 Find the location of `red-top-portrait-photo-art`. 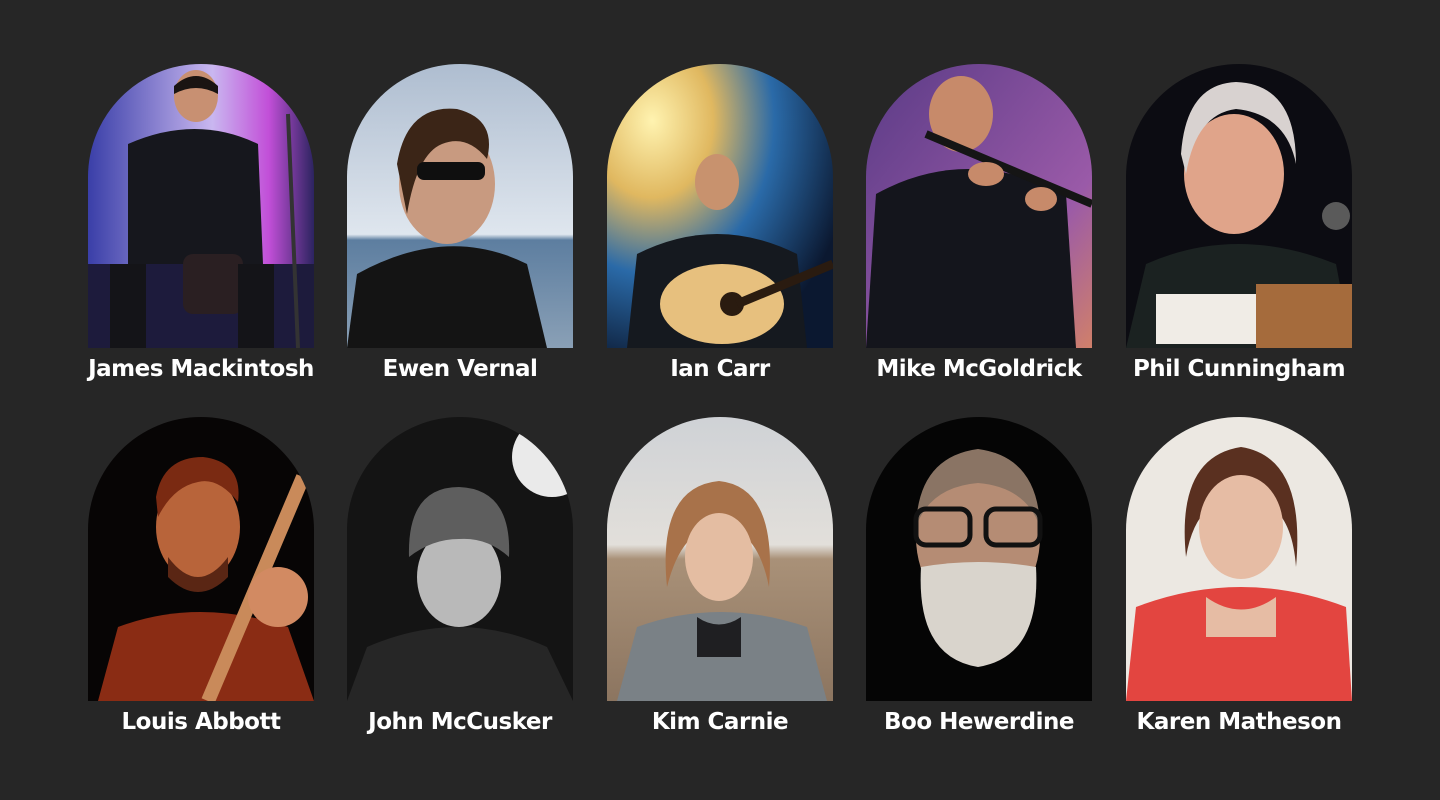

red-top-portrait-photo-art is located at coordinates (1239, 559).